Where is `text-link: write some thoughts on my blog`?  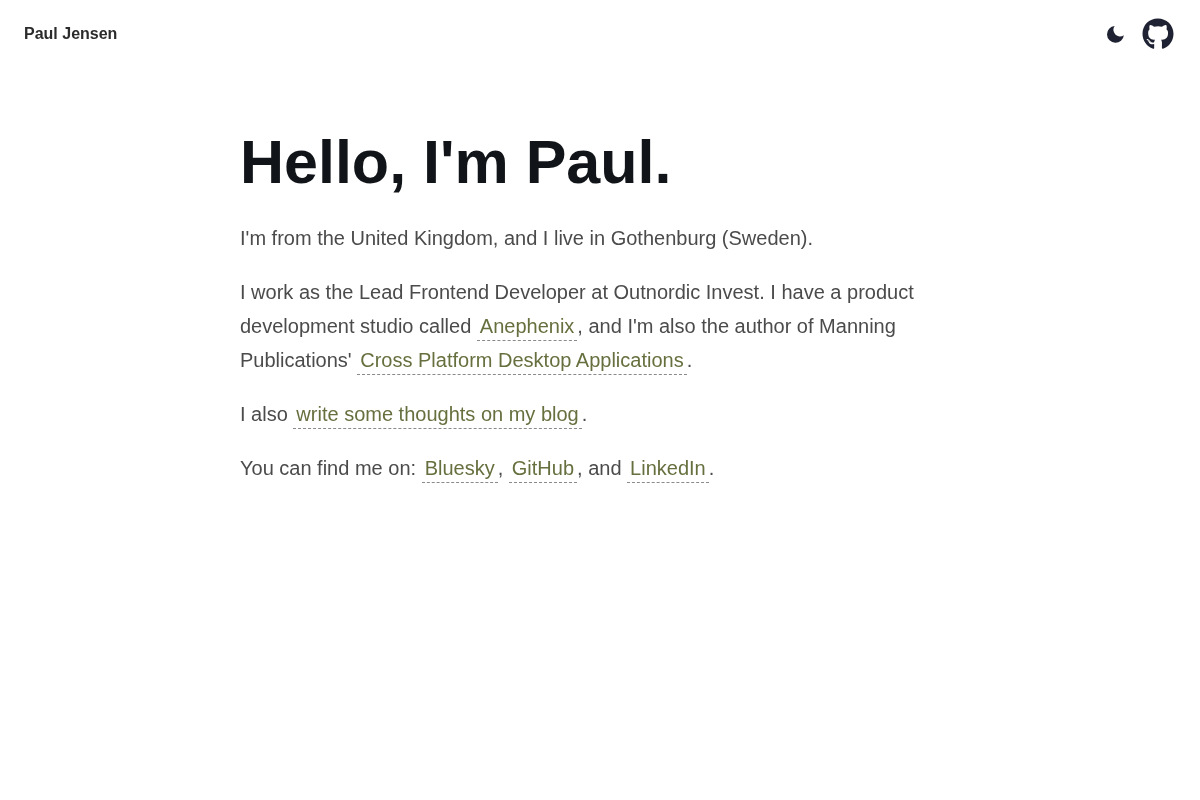 text-link: write some thoughts on my blog is located at coordinates (437, 415).